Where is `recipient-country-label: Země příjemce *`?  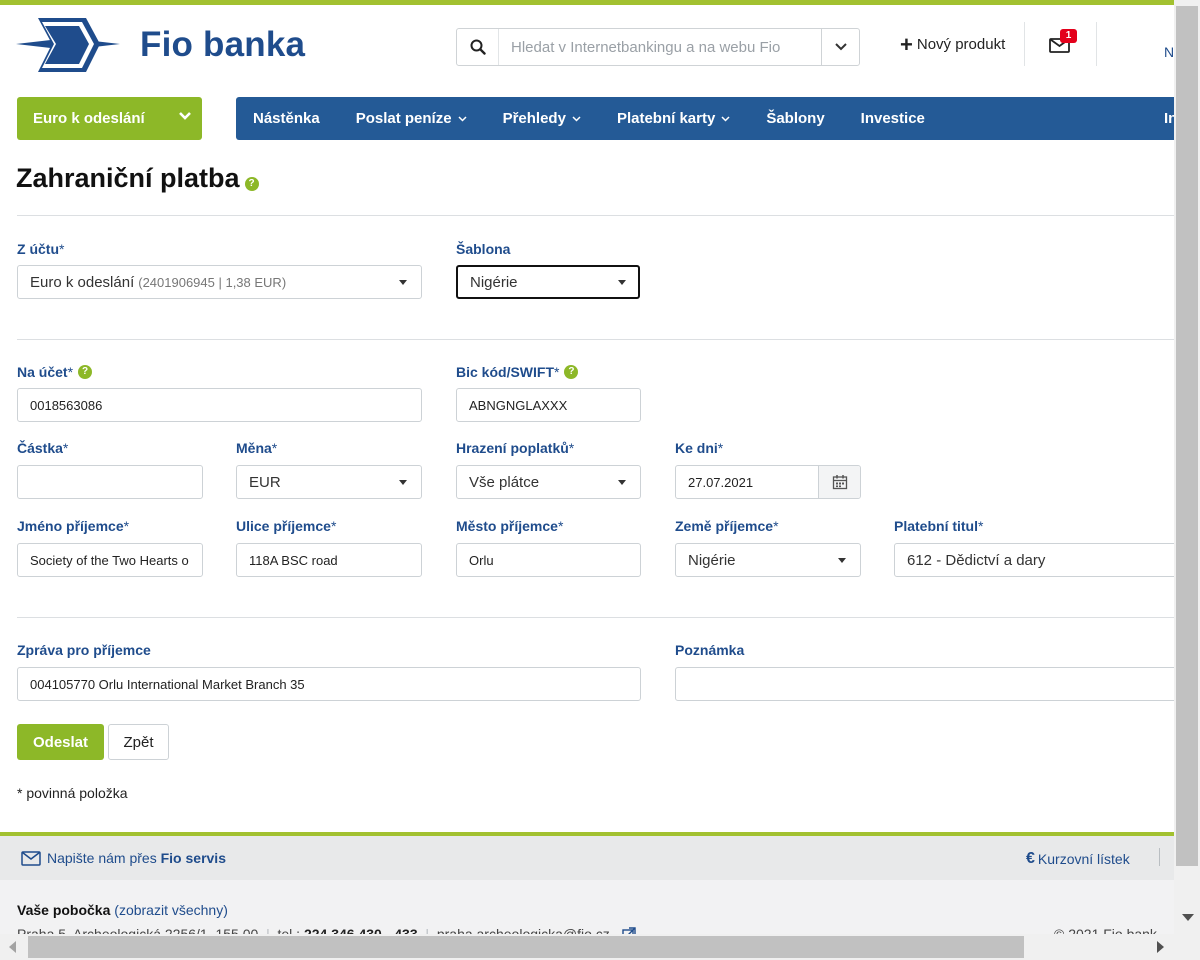
recipient-country-label: Země příjemce * is located at coordinates (727, 526).